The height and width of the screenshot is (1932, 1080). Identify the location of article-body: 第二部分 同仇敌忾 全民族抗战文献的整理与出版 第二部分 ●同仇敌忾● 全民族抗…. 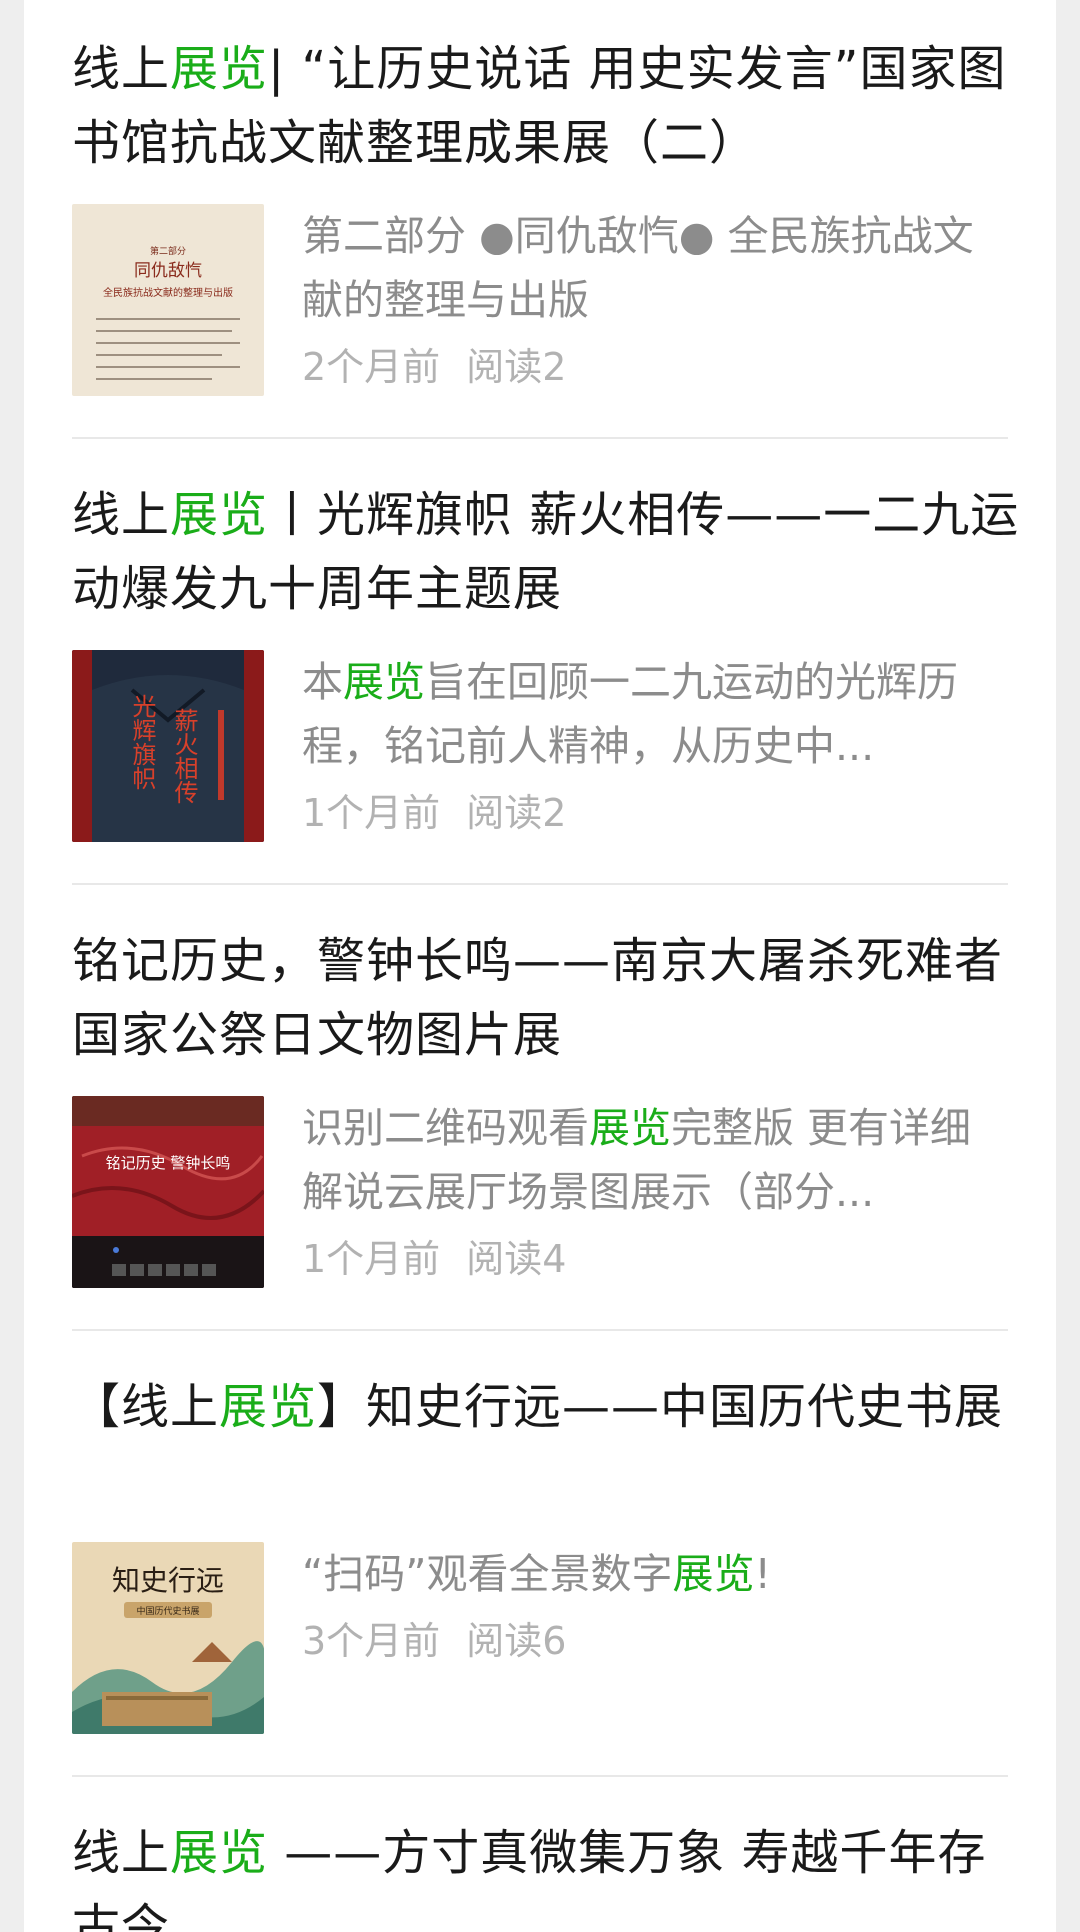
(552, 300).